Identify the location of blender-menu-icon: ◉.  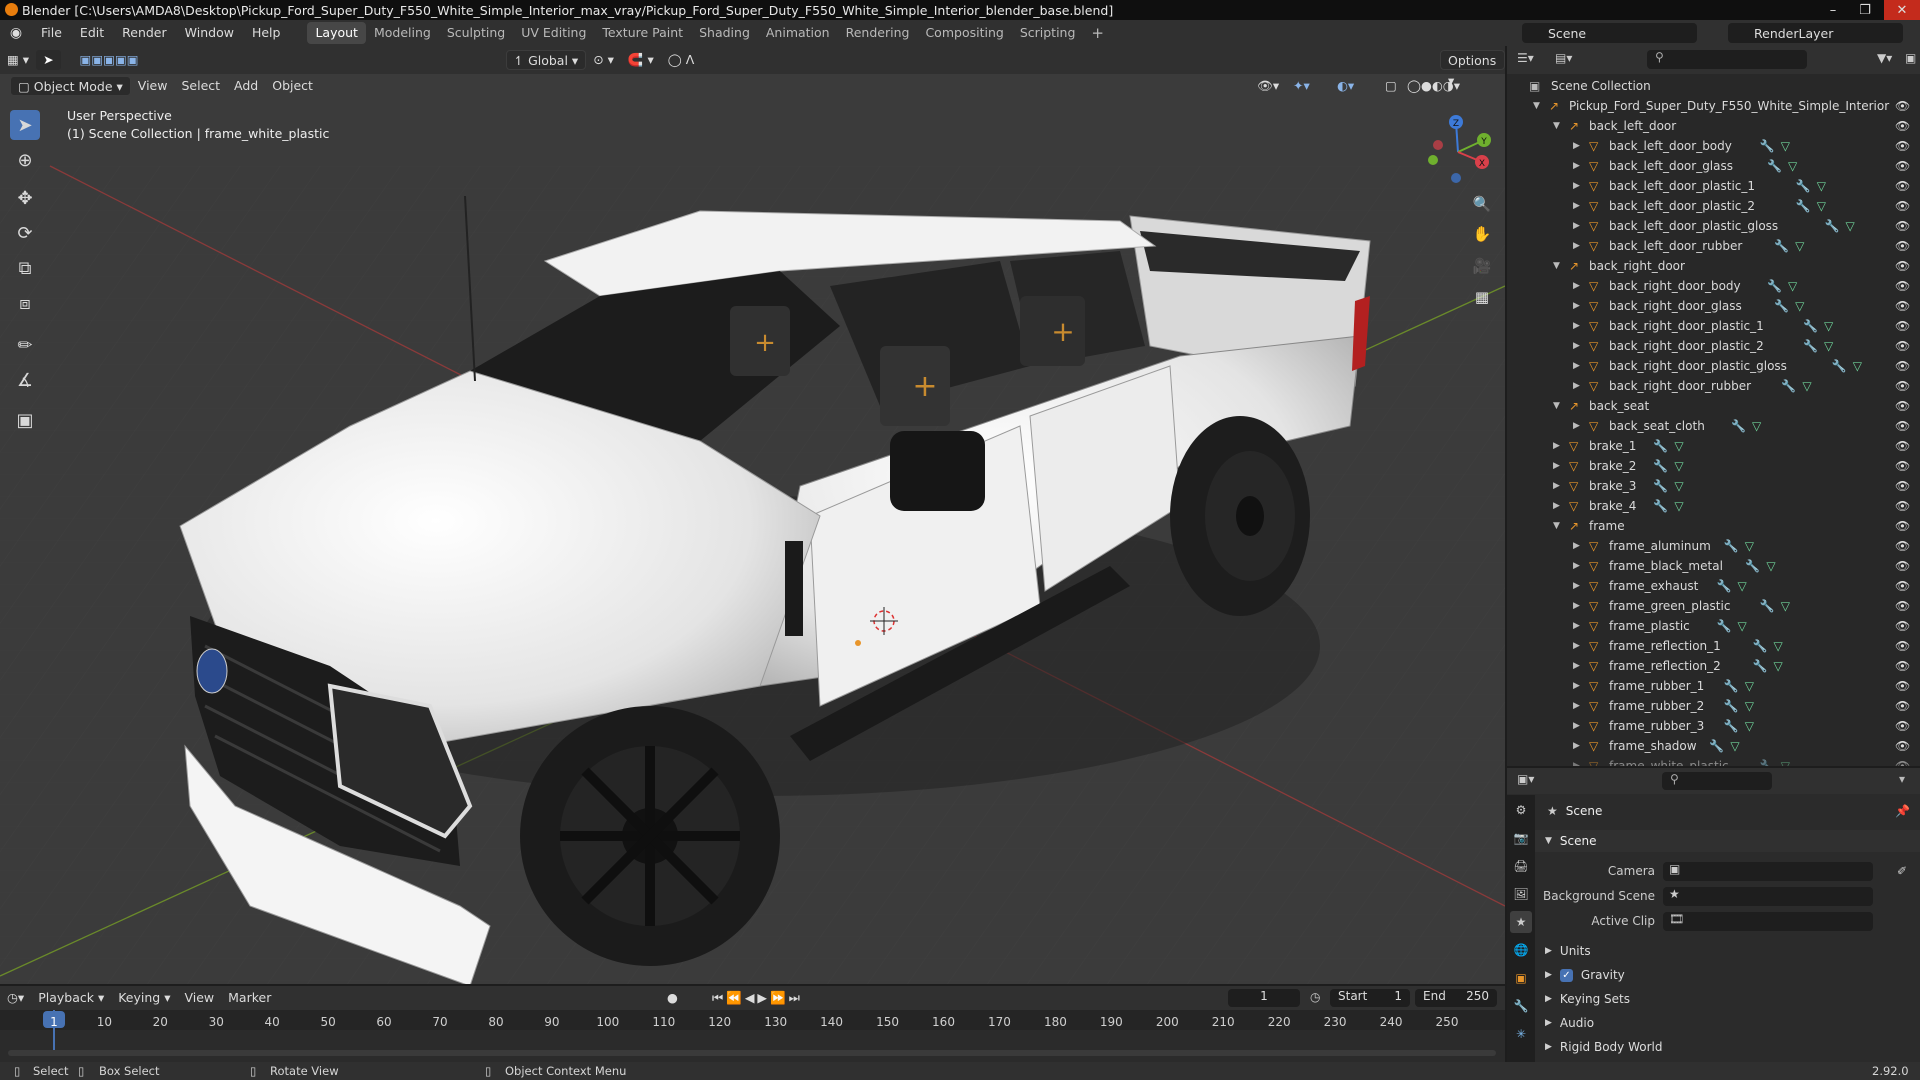
(16, 33).